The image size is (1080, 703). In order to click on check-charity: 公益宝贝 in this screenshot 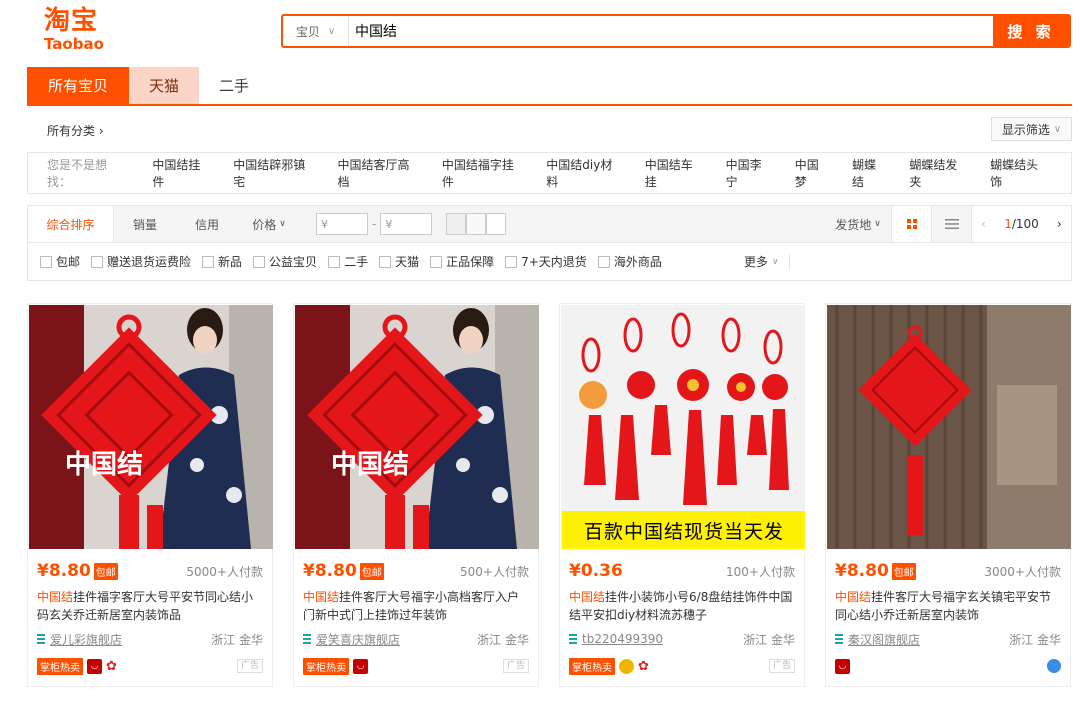, I will do `click(285, 261)`.